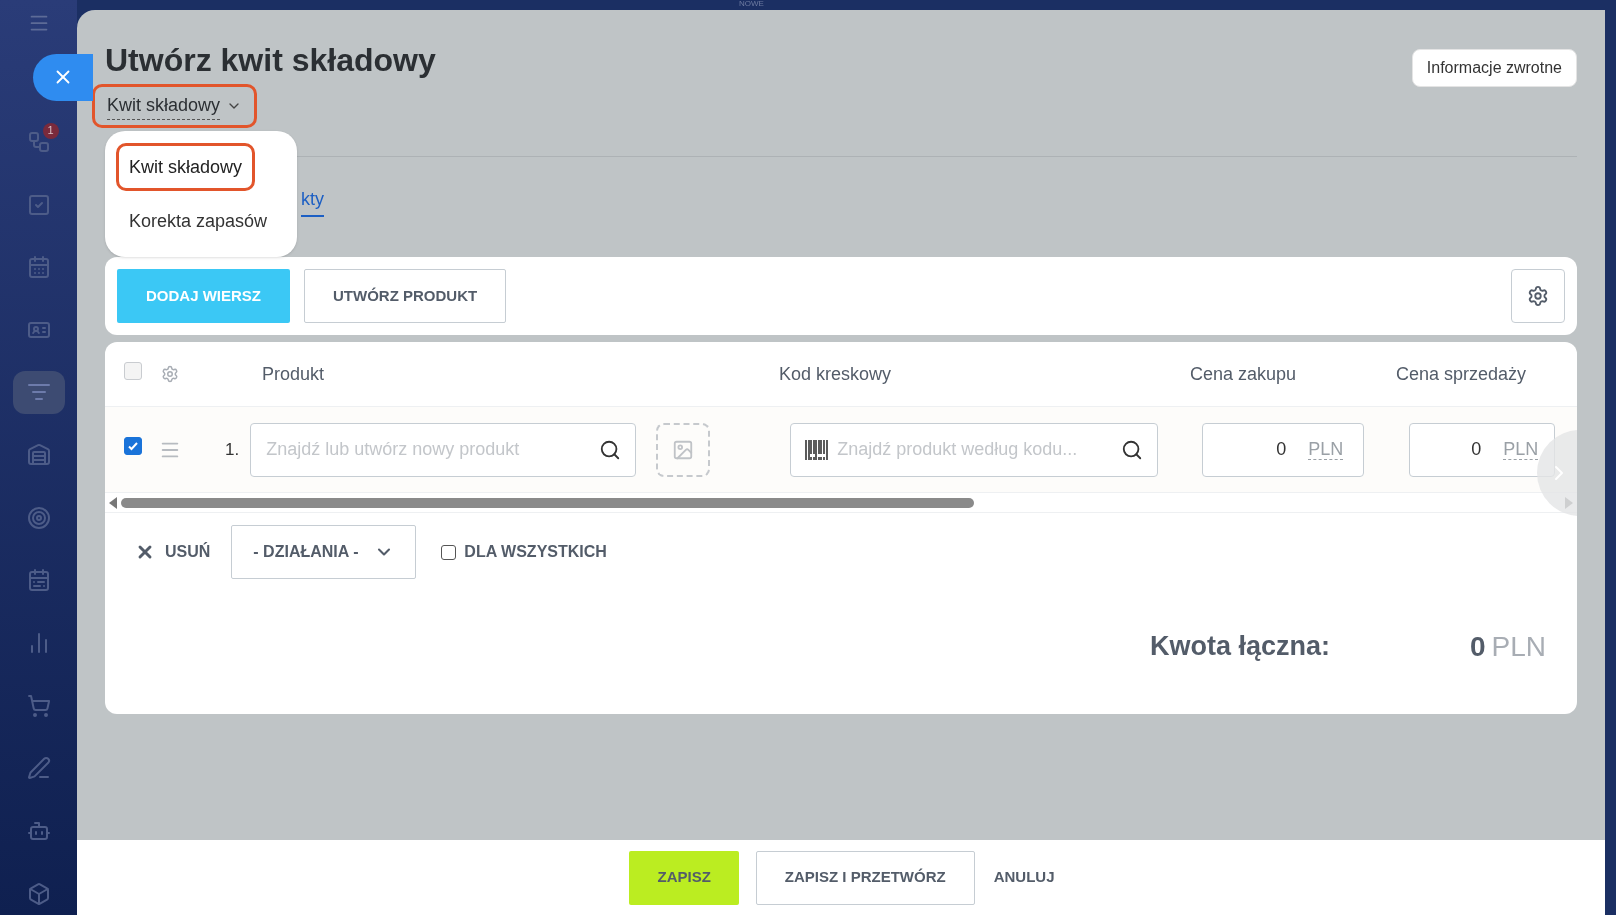 This screenshot has height=915, width=1616. What do you see at coordinates (38, 204) in the screenshot?
I see `checkbox-icon` at bounding box center [38, 204].